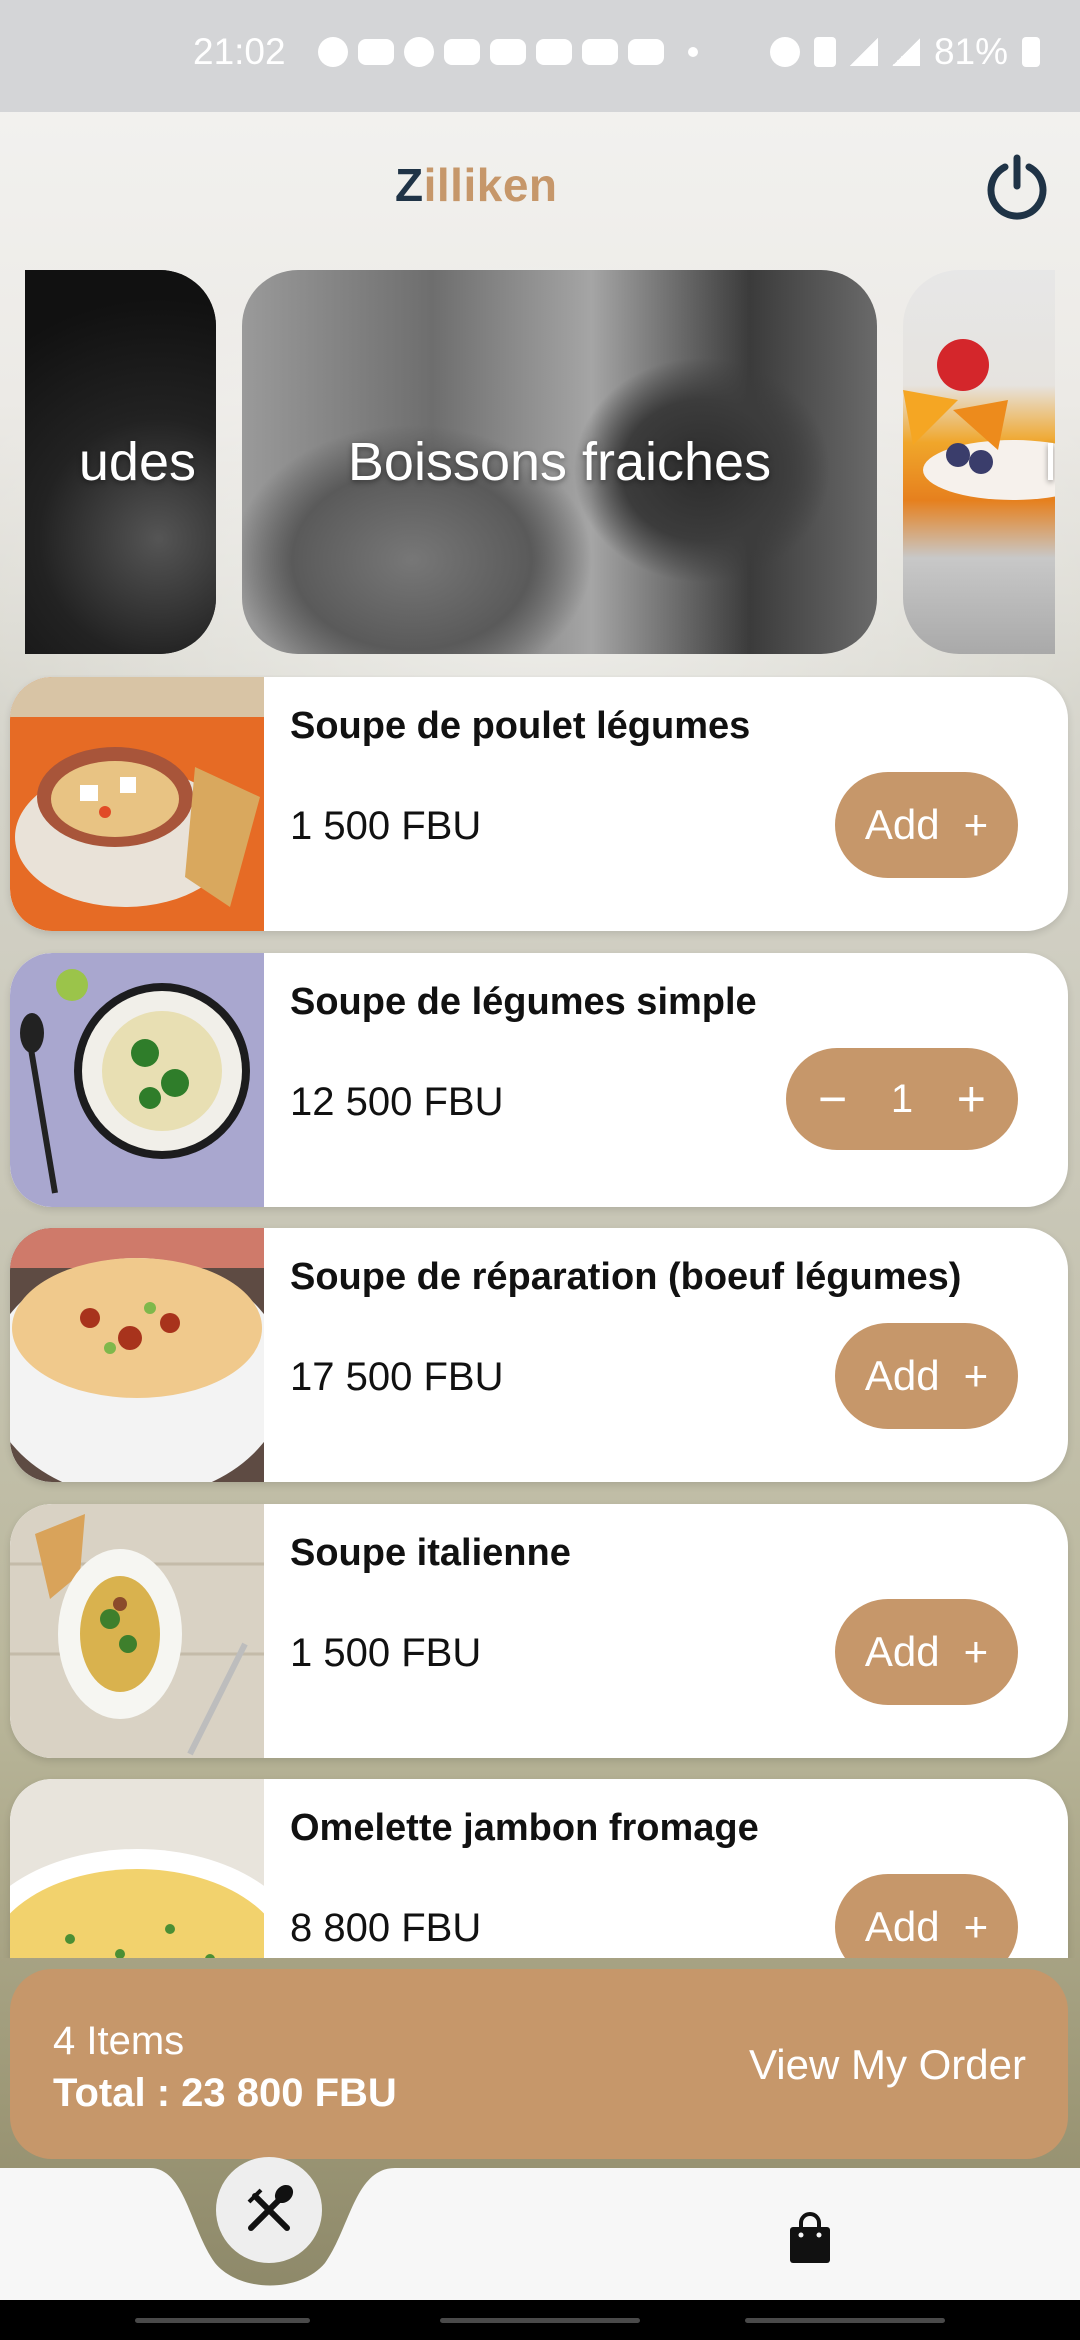 The height and width of the screenshot is (2340, 1080). I want to click on app-title-rest: illiken, so click(490, 185).